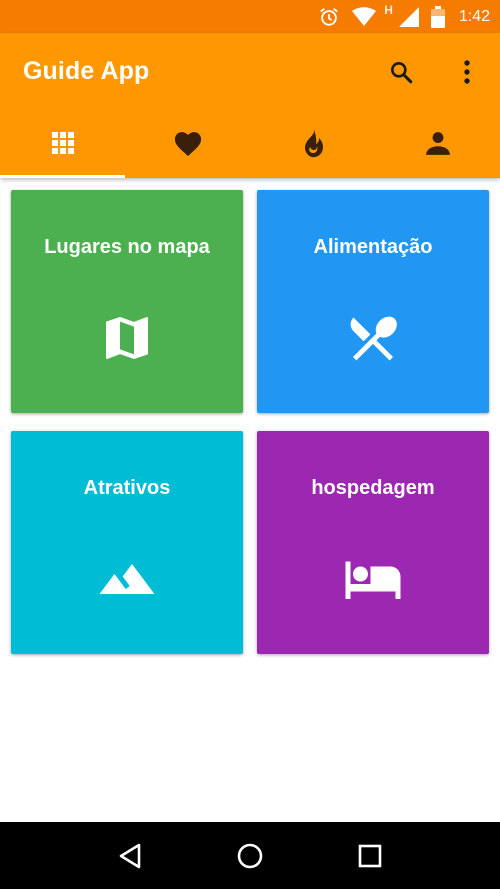 This screenshot has width=500, height=889. I want to click on back-icon, so click(130, 856).